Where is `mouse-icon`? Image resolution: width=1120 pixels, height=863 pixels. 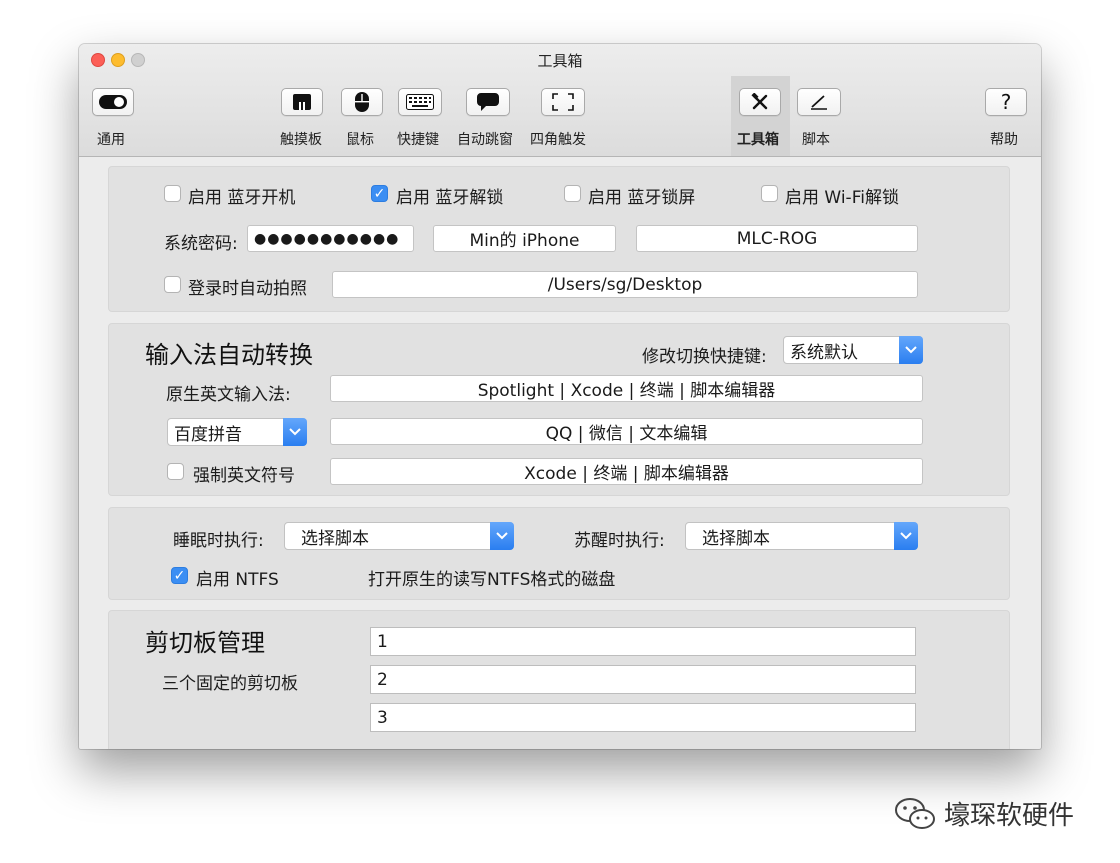 mouse-icon is located at coordinates (362, 102).